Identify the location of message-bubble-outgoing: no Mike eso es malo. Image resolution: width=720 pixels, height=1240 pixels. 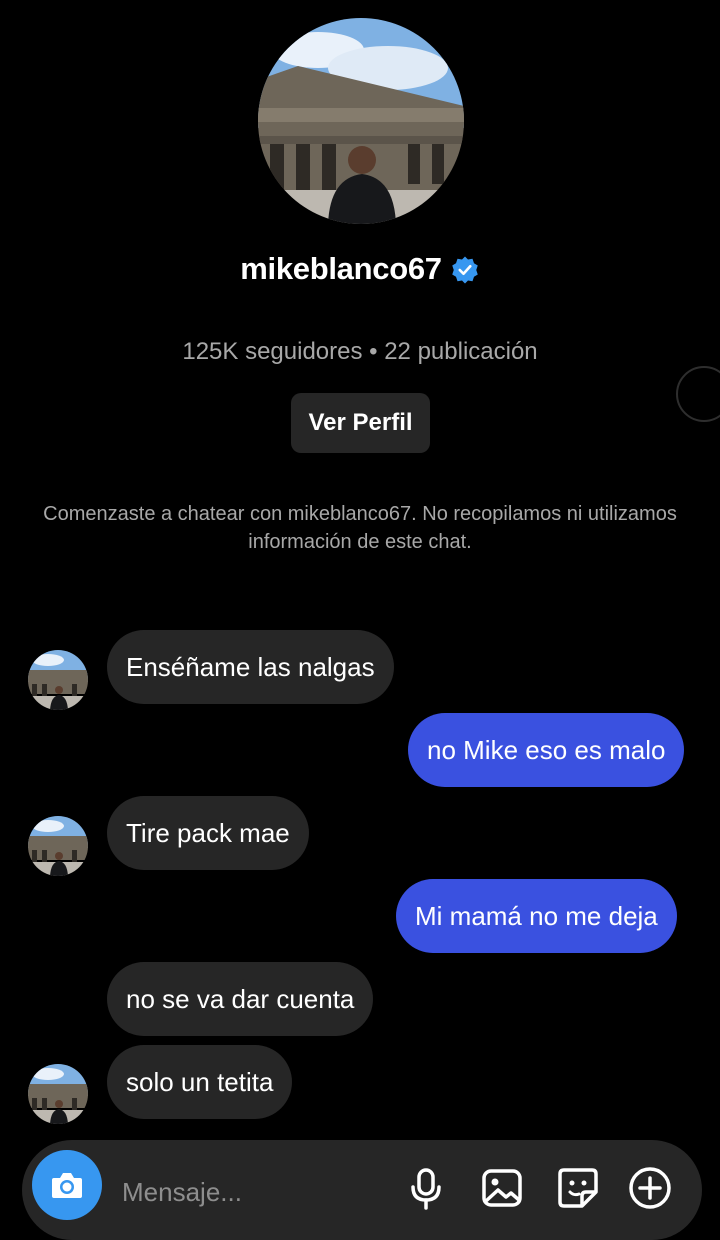
(546, 750).